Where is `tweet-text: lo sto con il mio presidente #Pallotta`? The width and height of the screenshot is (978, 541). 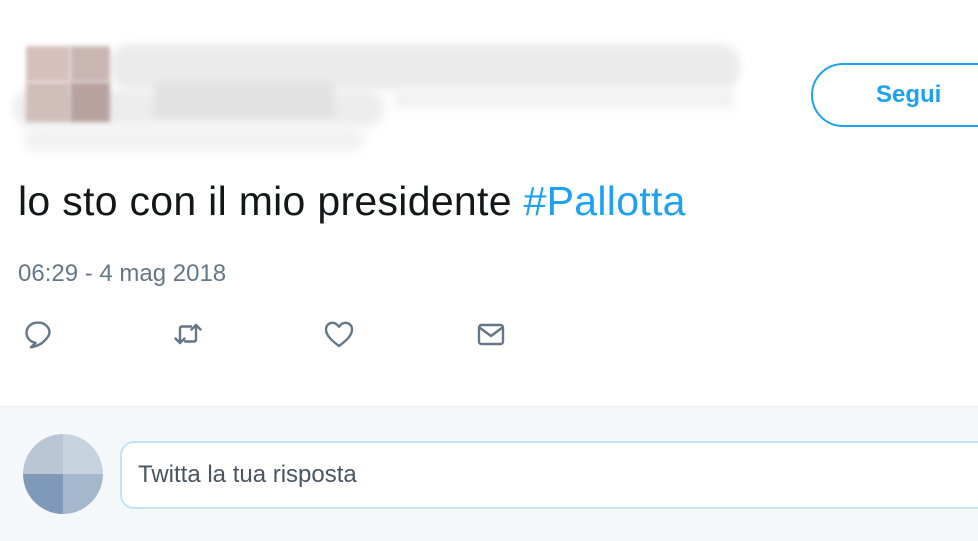
tweet-text: lo sto con il mio presidente #Pallotta is located at coordinates (352, 201).